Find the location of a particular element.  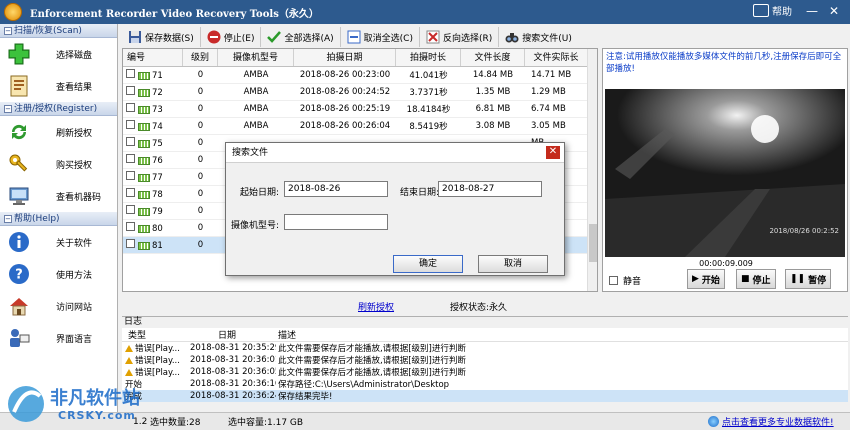

mute-checkbox is located at coordinates (613, 280).